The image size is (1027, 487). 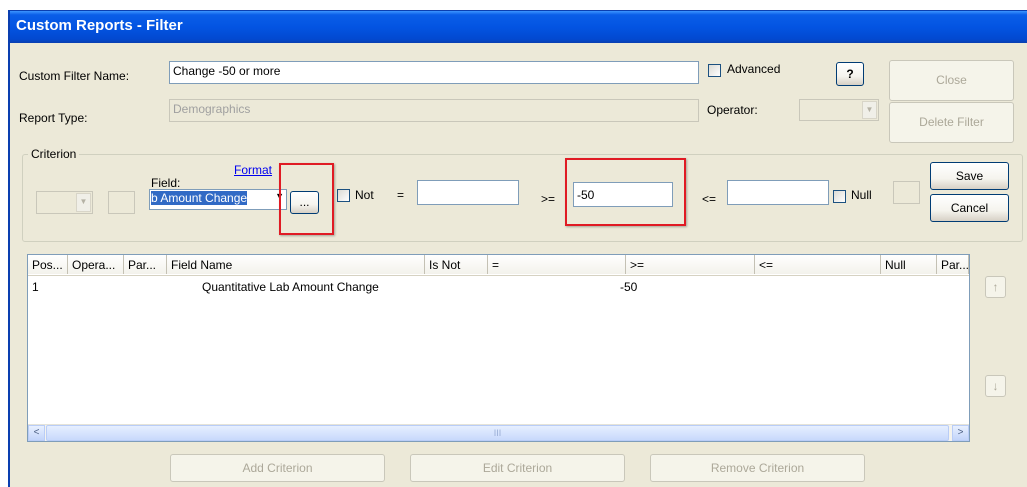 I want to click on edit-criterion-button: Edit Criterion, so click(x=517, y=468).